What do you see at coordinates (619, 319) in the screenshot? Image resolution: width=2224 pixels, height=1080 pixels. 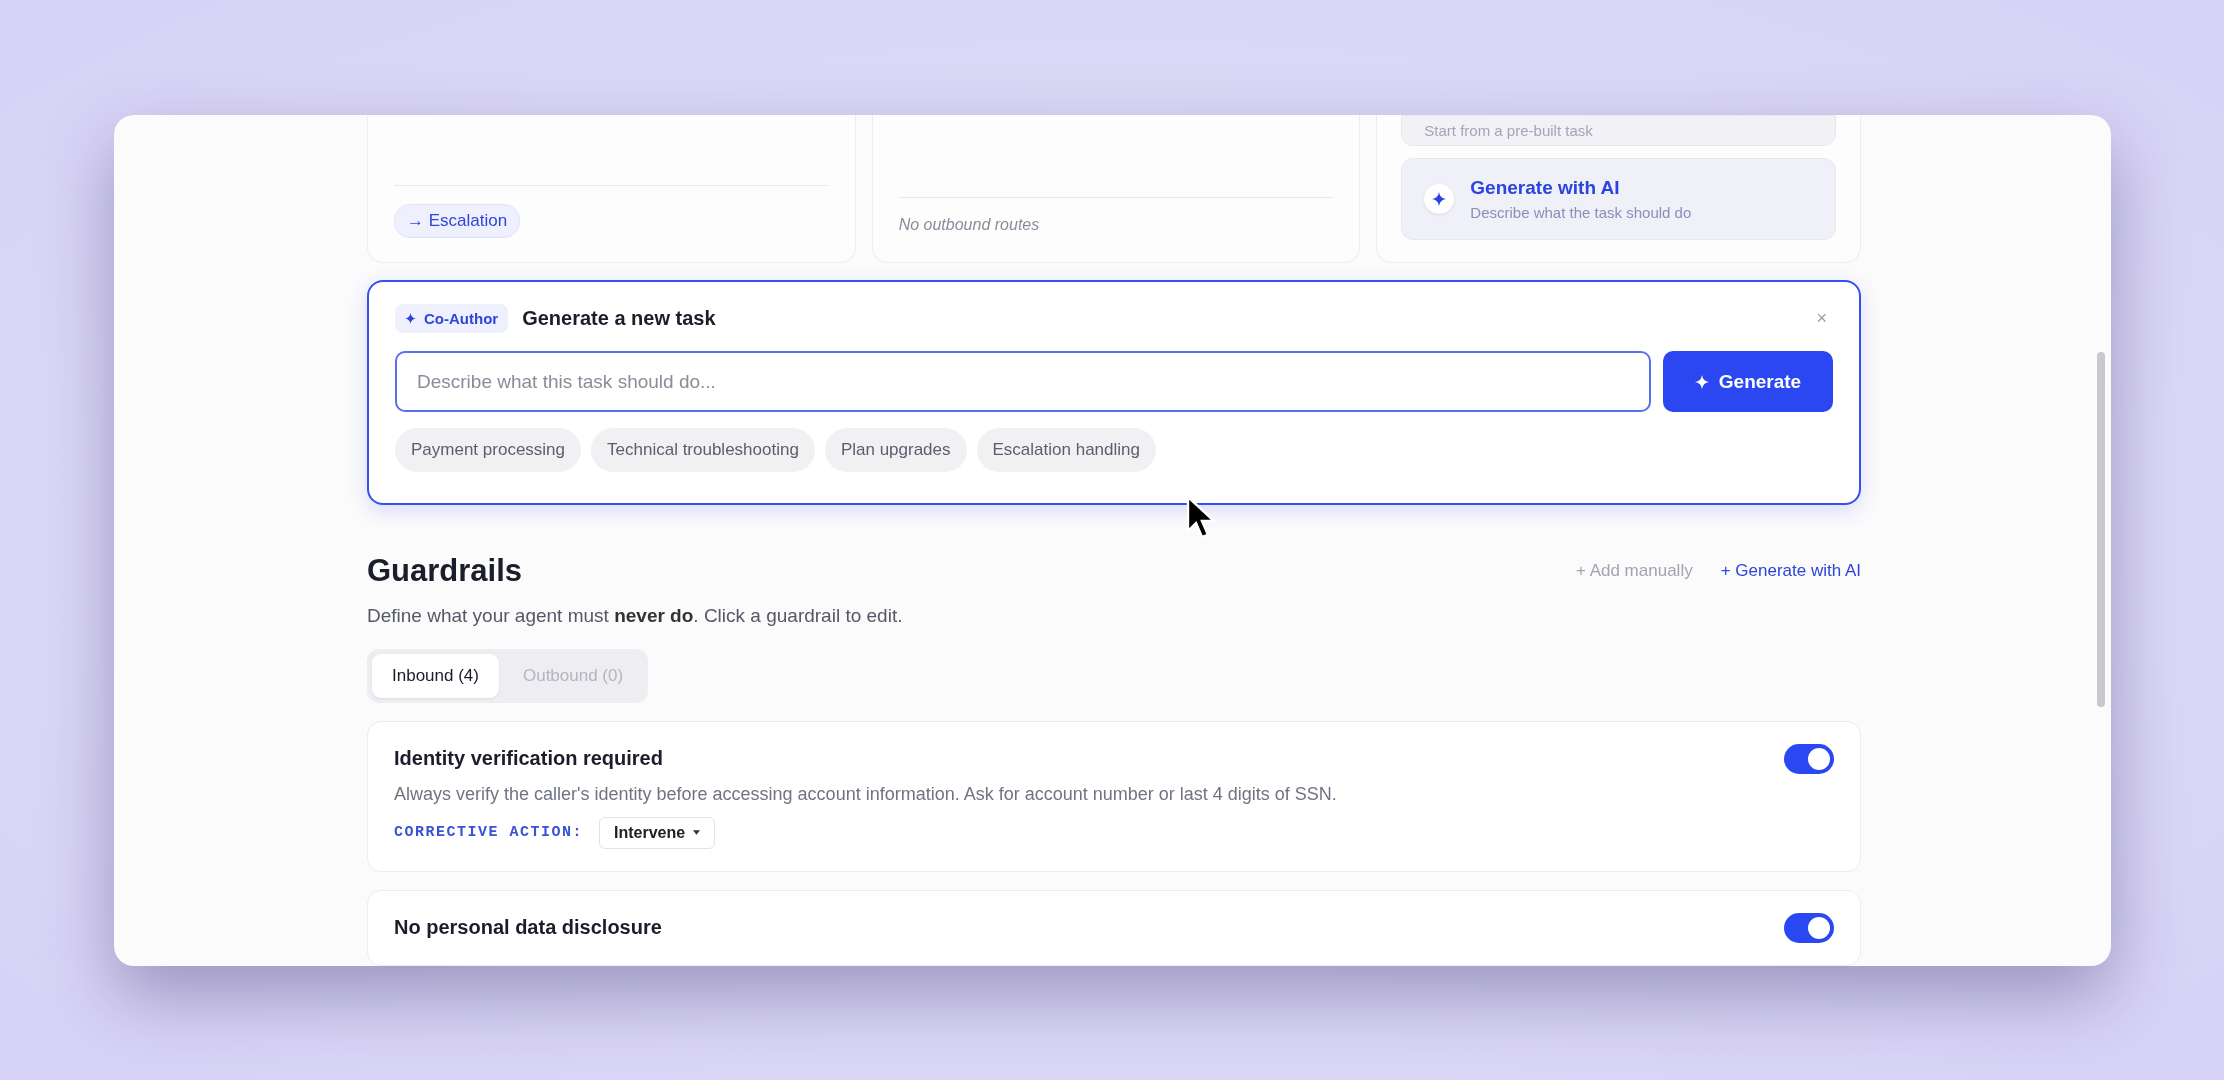 I see `panel-title: Generate a new task` at bounding box center [619, 319].